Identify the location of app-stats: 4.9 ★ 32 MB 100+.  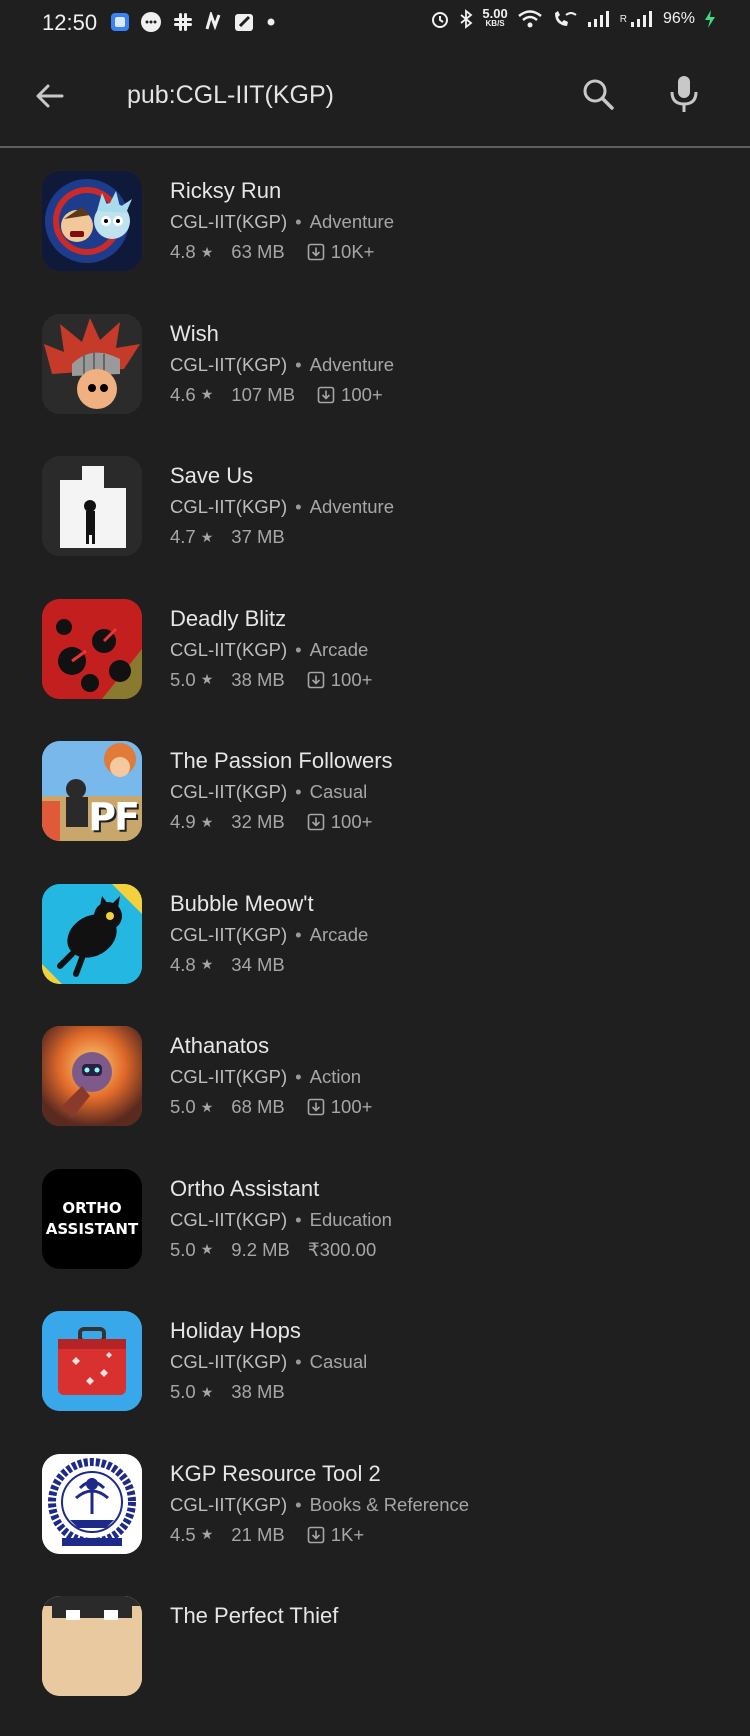
(271, 822).